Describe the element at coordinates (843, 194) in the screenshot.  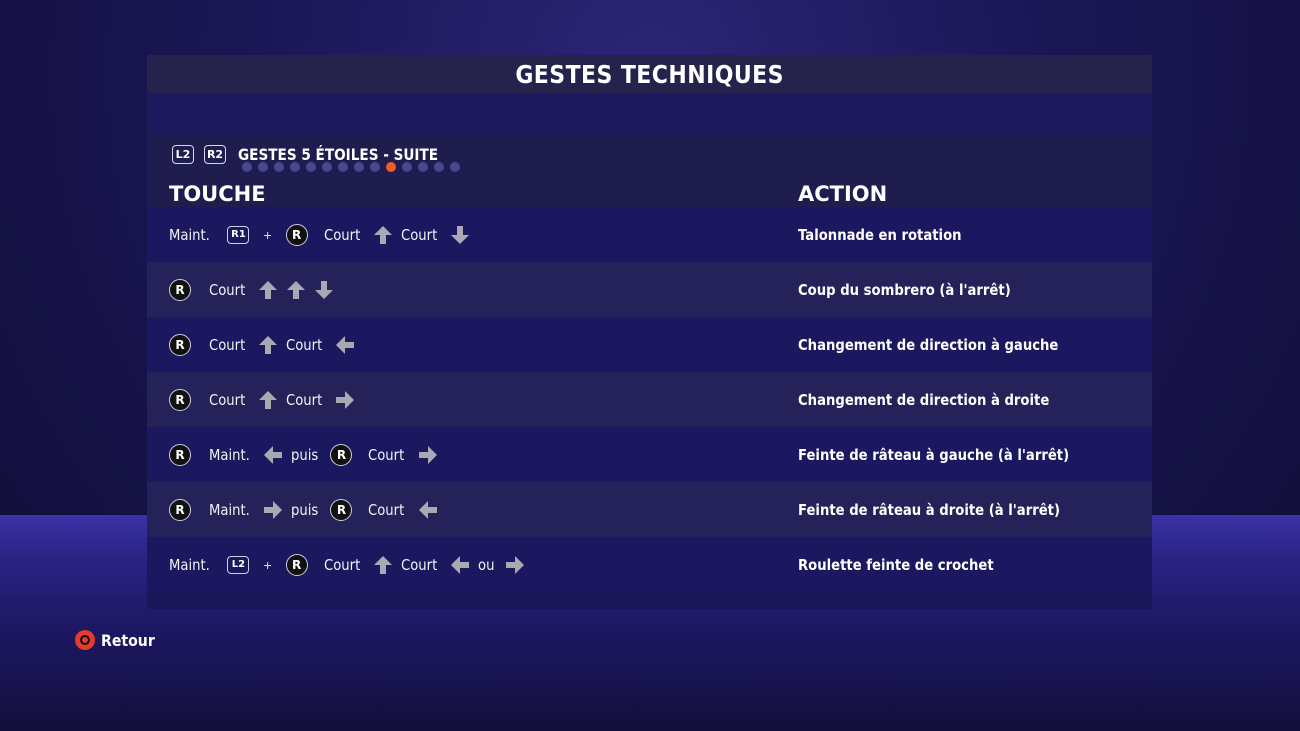
I see `column-header-action: ACTION` at that location.